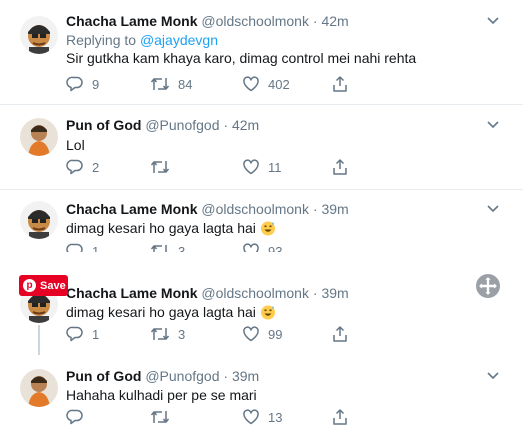 The height and width of the screenshot is (436, 523). What do you see at coordinates (216, 167) in the screenshot?
I see `tweet-actions: 2 11` at bounding box center [216, 167].